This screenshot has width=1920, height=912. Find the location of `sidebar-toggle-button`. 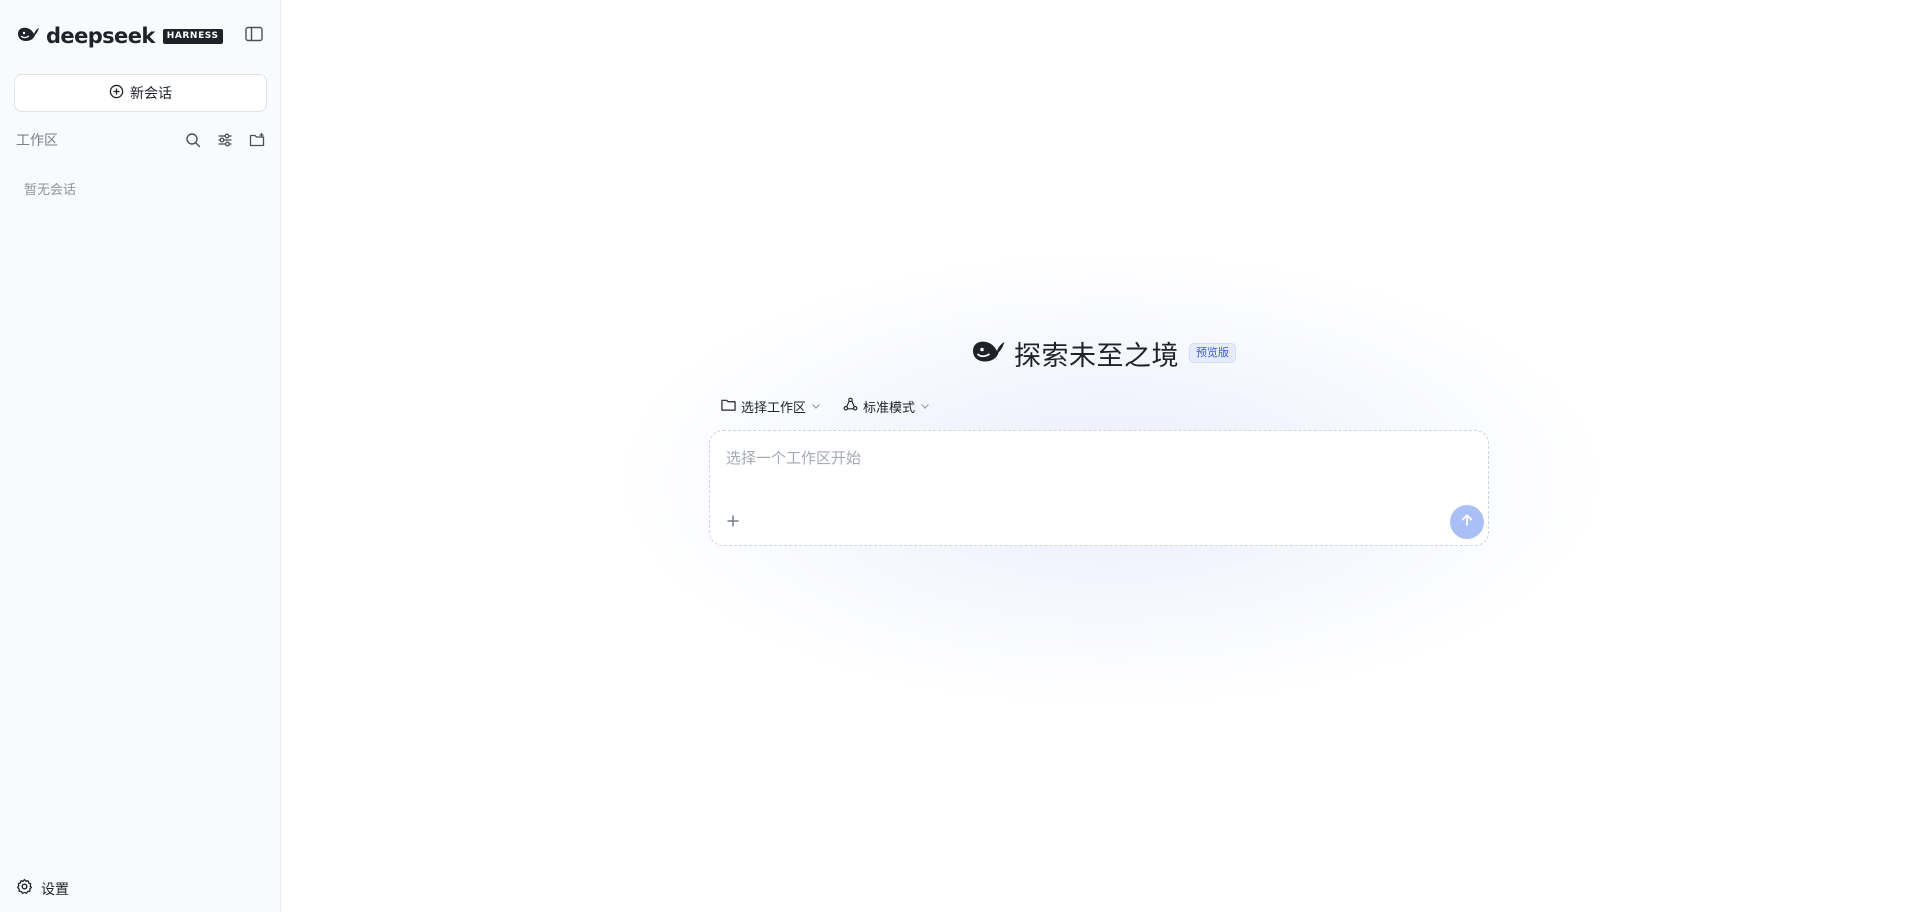

sidebar-toggle-button is located at coordinates (254, 36).